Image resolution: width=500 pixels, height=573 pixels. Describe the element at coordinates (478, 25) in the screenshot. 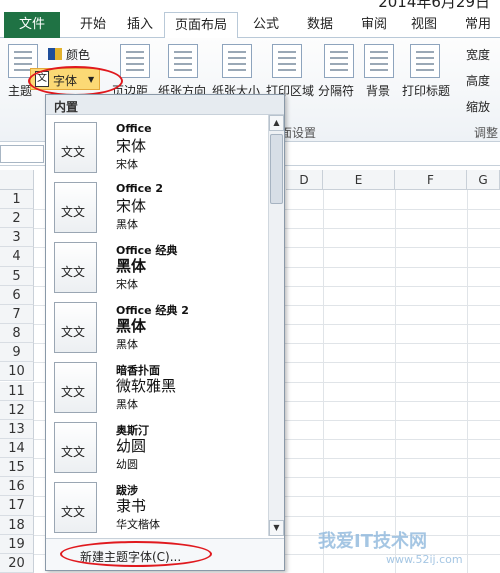

I see `tab-common: 常用` at that location.